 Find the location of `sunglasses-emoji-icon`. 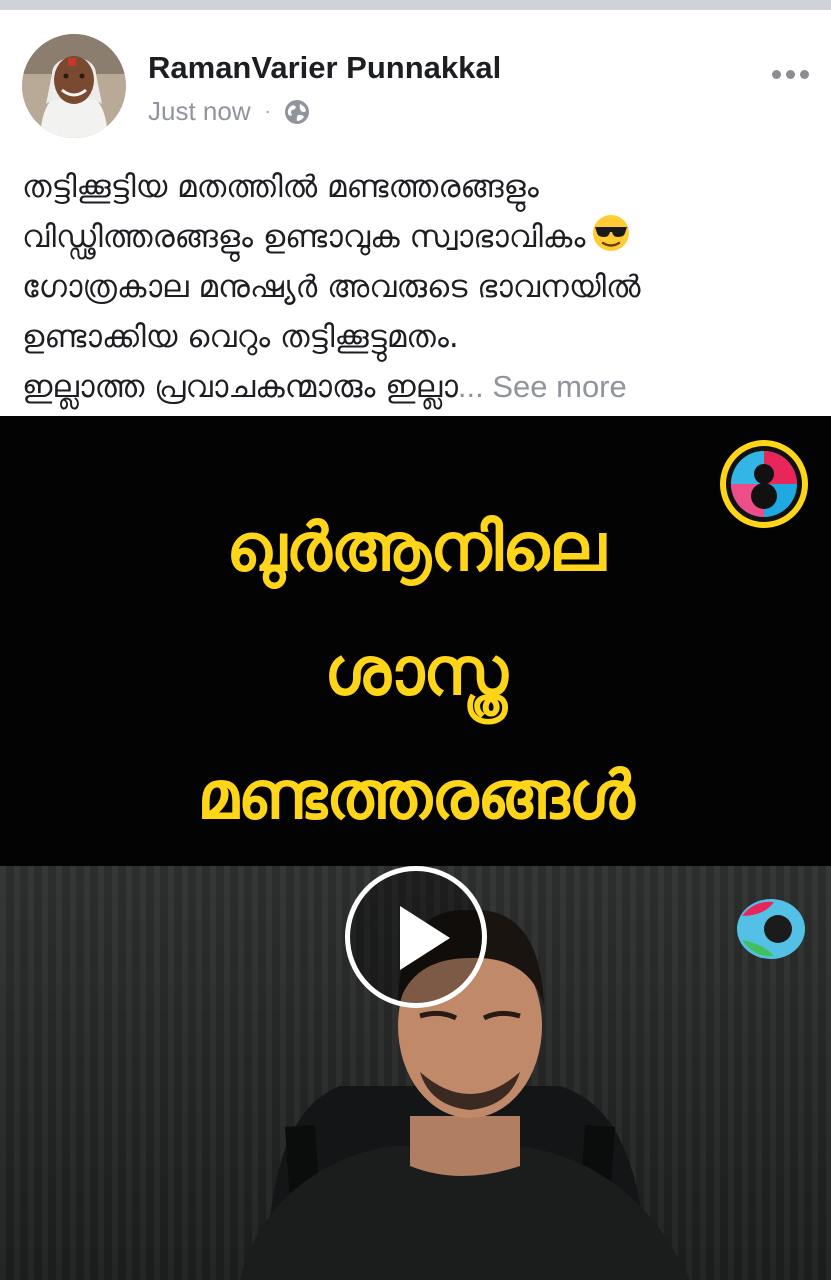

sunglasses-emoji-icon is located at coordinates (611, 233).